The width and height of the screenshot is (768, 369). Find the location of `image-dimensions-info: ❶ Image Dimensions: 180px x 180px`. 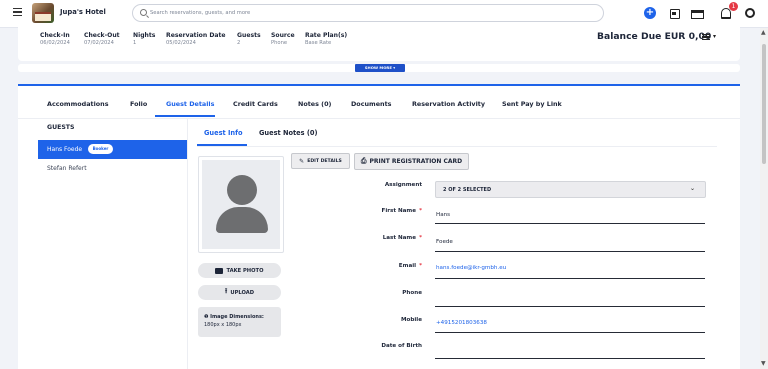

image-dimensions-info: ❶ Image Dimensions: 180px x 180px is located at coordinates (239, 322).